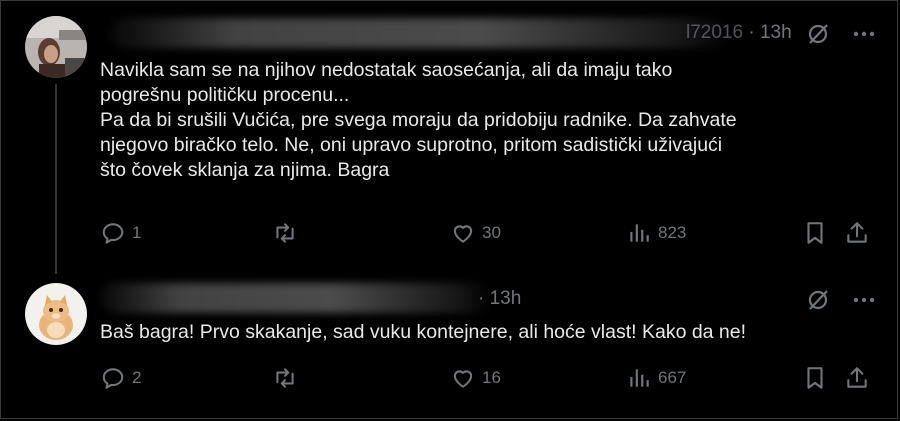  I want to click on like-button: 16, so click(475, 378).